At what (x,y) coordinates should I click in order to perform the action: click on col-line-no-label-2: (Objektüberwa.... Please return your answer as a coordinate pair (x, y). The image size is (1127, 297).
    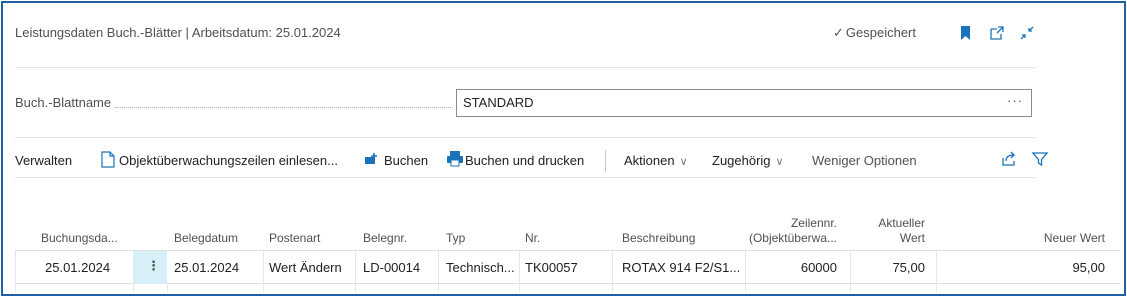
    Looking at the image, I should click on (792, 238).